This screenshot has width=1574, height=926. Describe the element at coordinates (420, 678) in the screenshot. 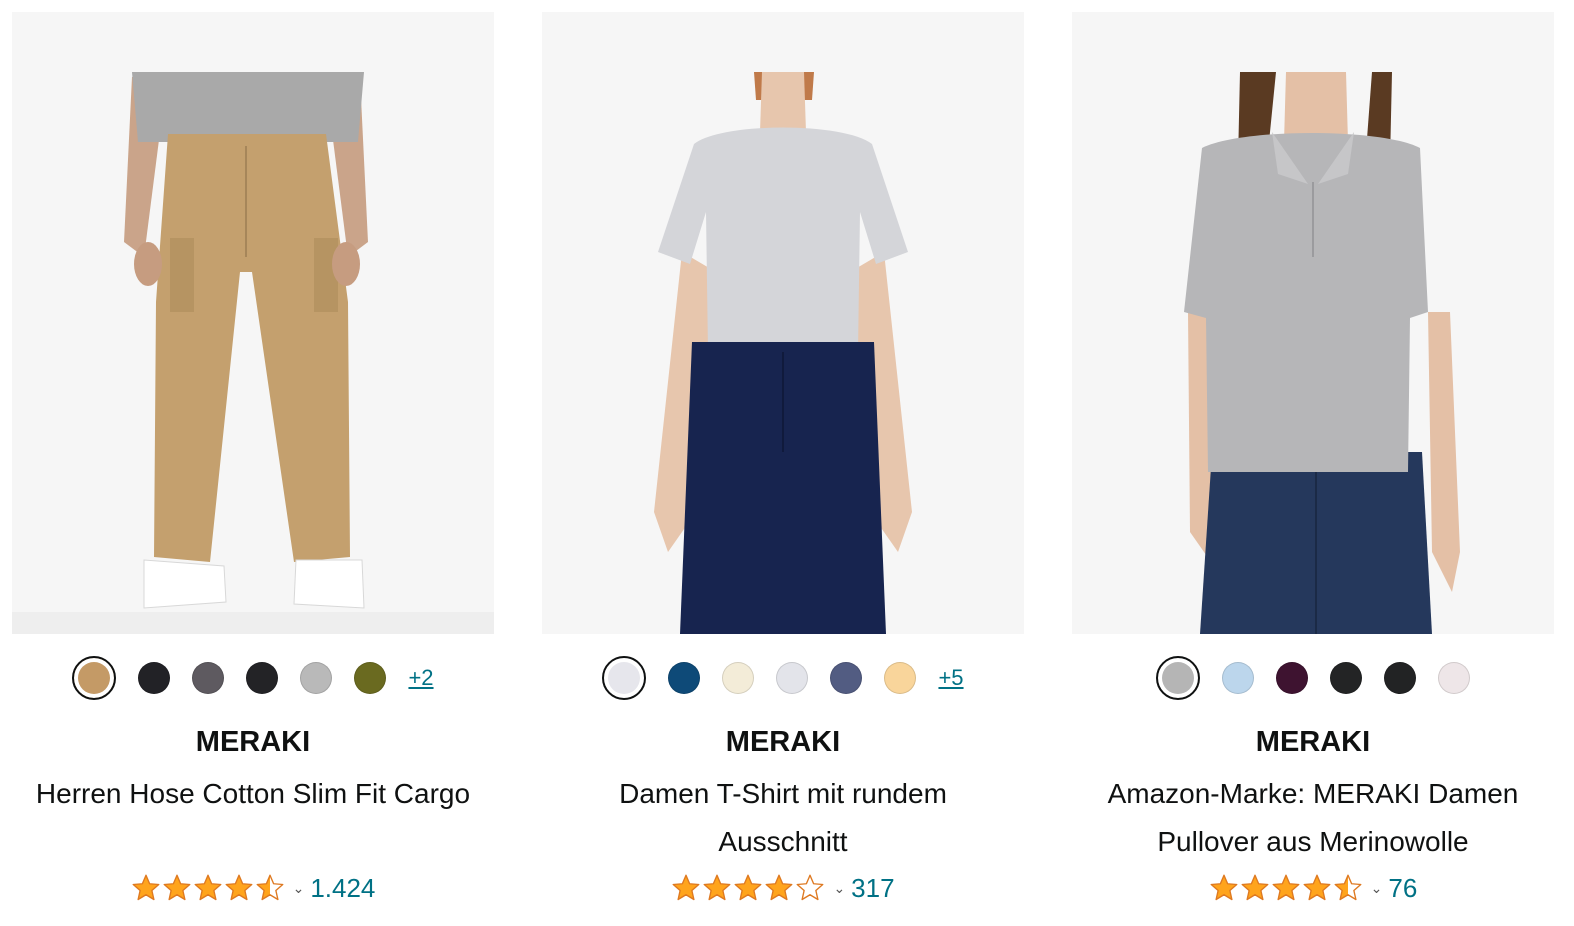

I see `more-colors-link: +2` at that location.